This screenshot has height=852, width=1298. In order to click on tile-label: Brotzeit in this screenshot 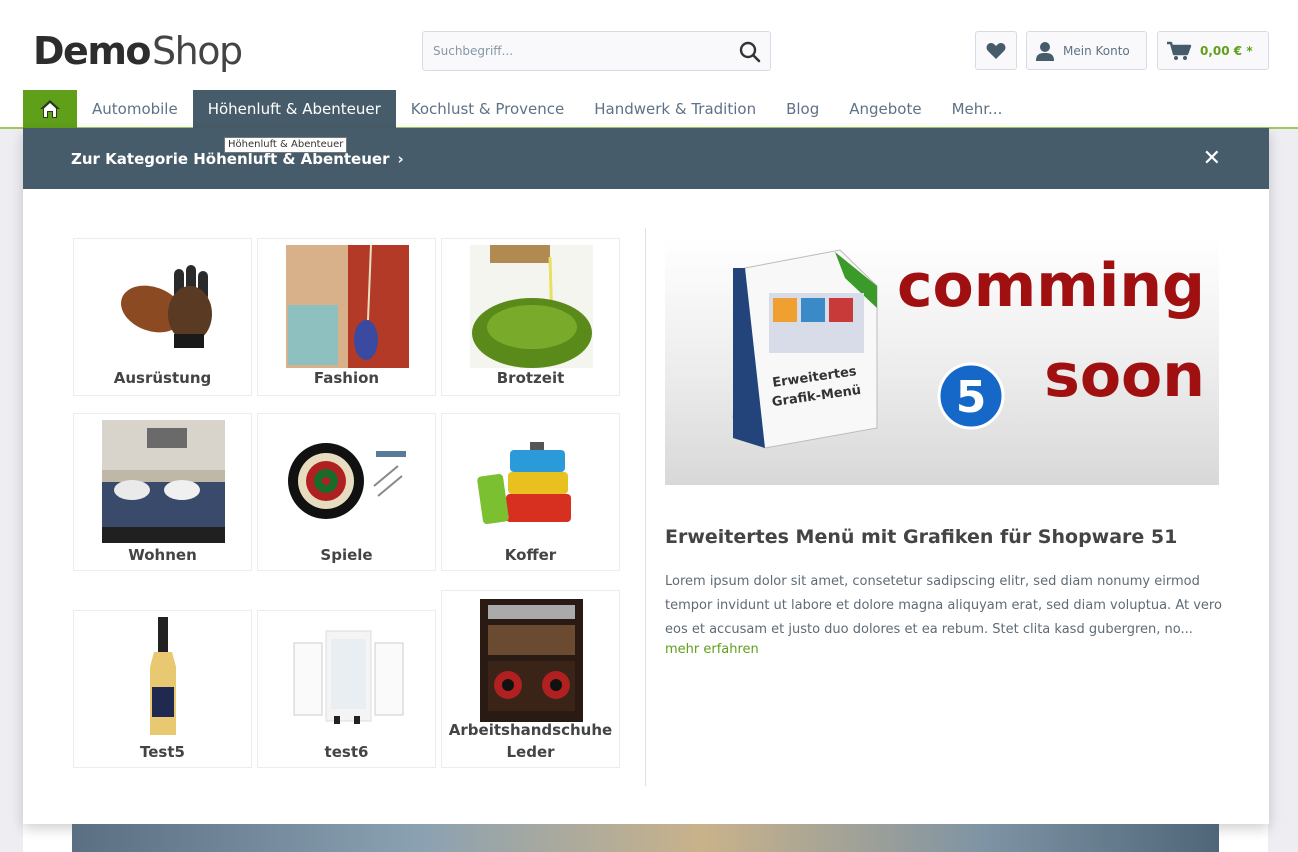, I will do `click(530, 378)`.